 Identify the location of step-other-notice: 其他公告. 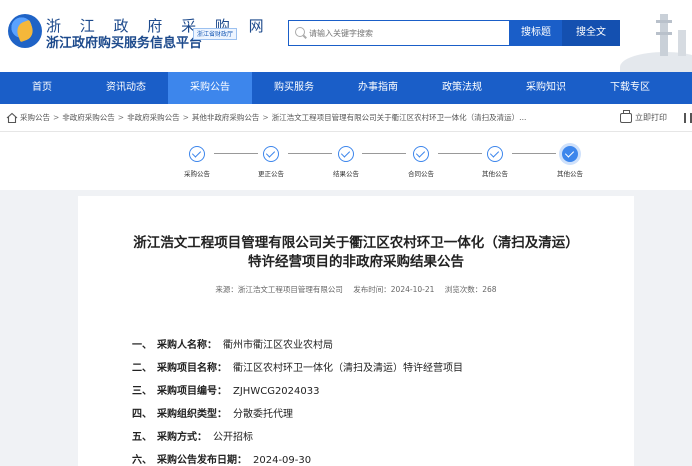
(495, 162).